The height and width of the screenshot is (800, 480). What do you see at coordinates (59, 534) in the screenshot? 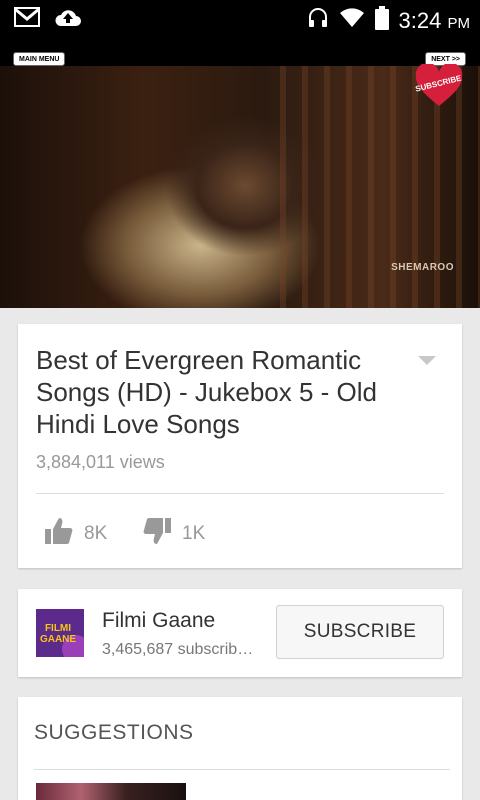
I see `thumbs-up-icon` at bounding box center [59, 534].